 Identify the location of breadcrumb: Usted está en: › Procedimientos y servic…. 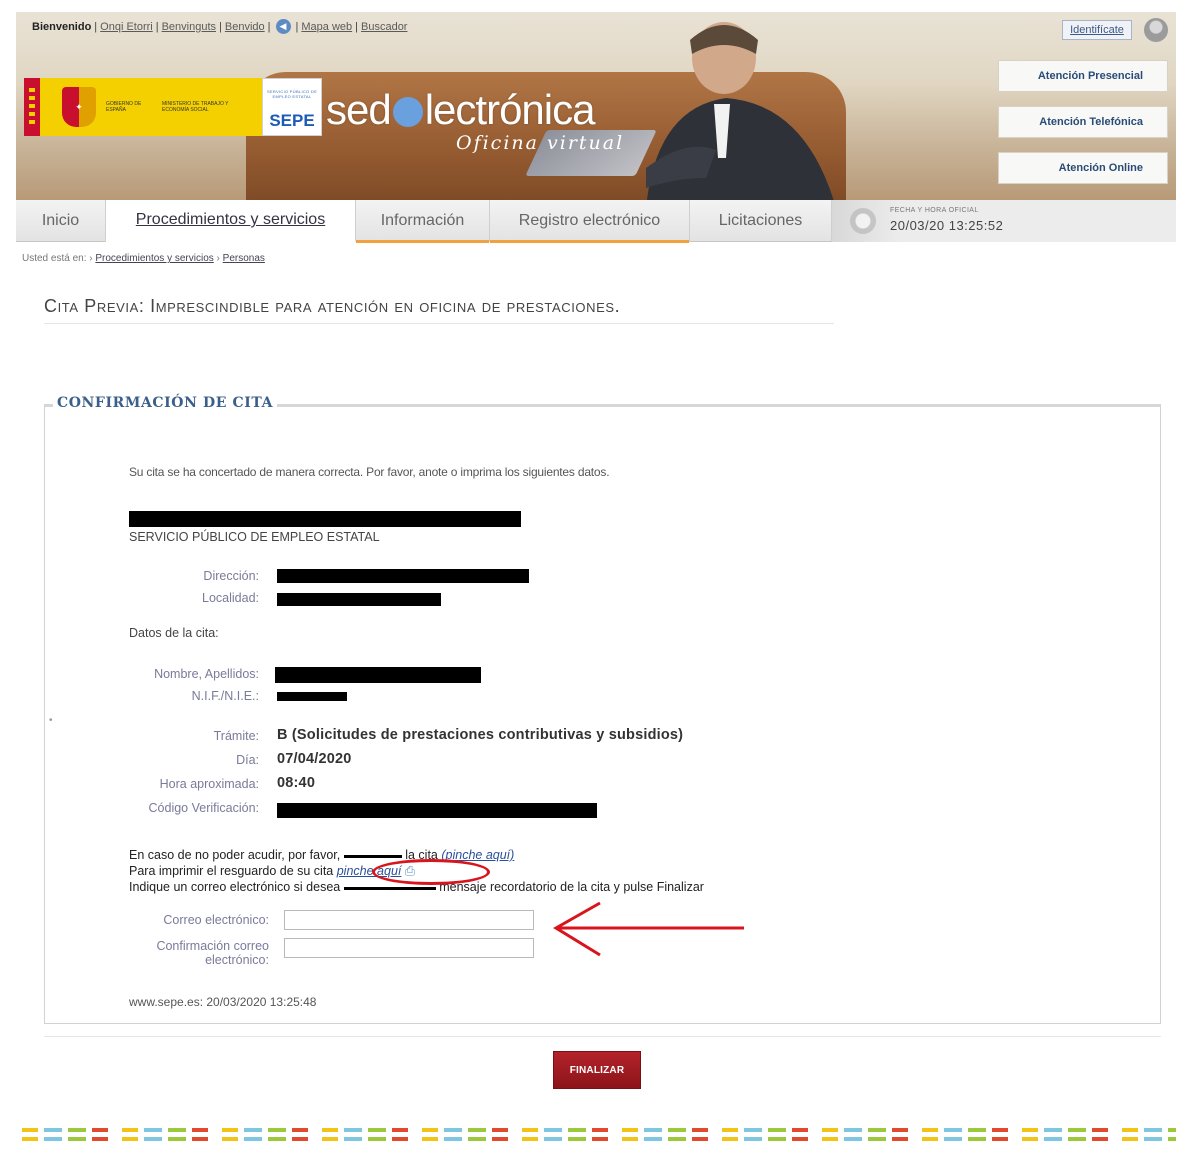
(143, 258).